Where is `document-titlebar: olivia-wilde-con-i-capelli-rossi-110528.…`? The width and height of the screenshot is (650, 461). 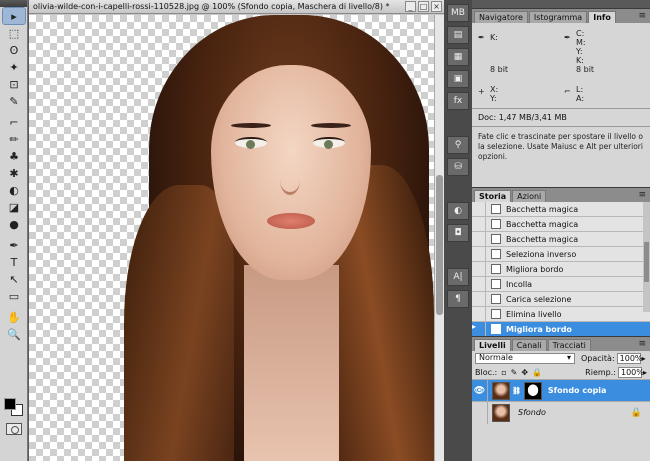 document-titlebar: olivia-wilde-con-i-capelli-rossi-110528.… is located at coordinates (236, 7).